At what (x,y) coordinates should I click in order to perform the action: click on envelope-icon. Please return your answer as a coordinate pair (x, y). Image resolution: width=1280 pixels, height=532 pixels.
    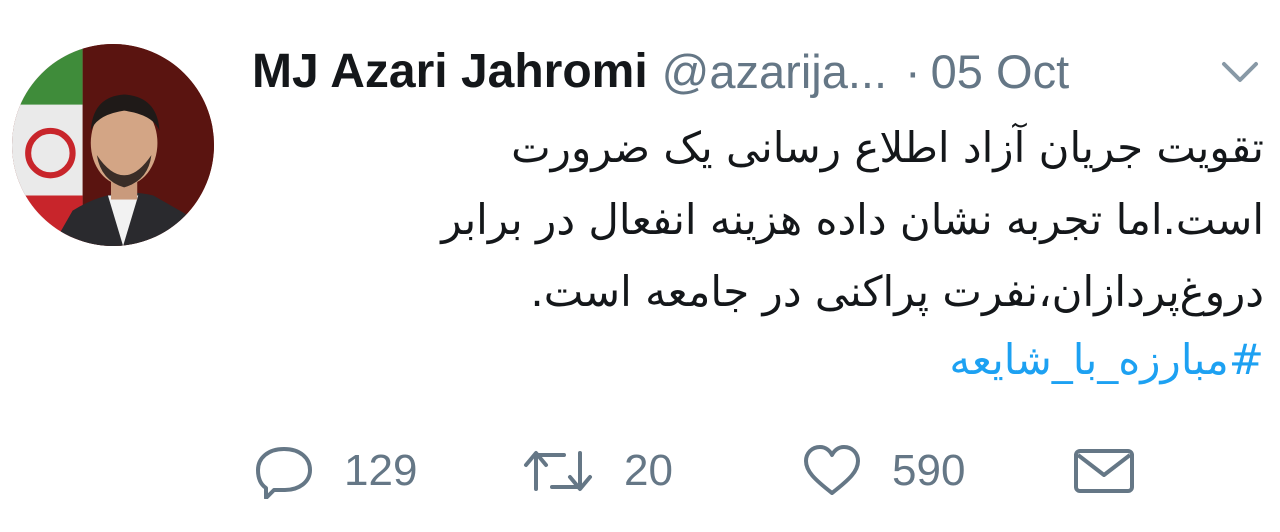
    Looking at the image, I should click on (1104, 471).